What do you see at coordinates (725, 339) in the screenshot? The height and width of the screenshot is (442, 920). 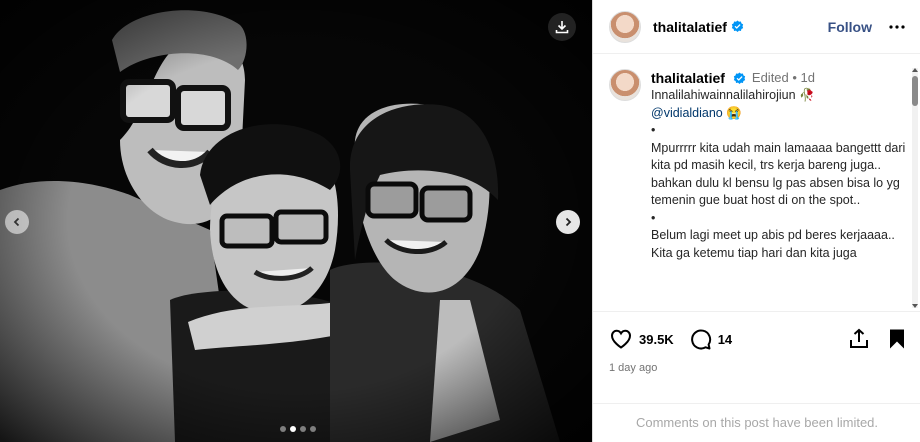 I see `comment-count: 14` at bounding box center [725, 339].